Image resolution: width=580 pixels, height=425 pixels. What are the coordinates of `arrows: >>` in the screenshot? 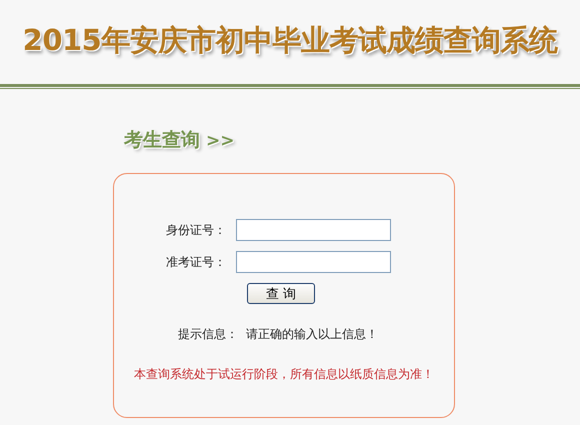 It's located at (220, 141).